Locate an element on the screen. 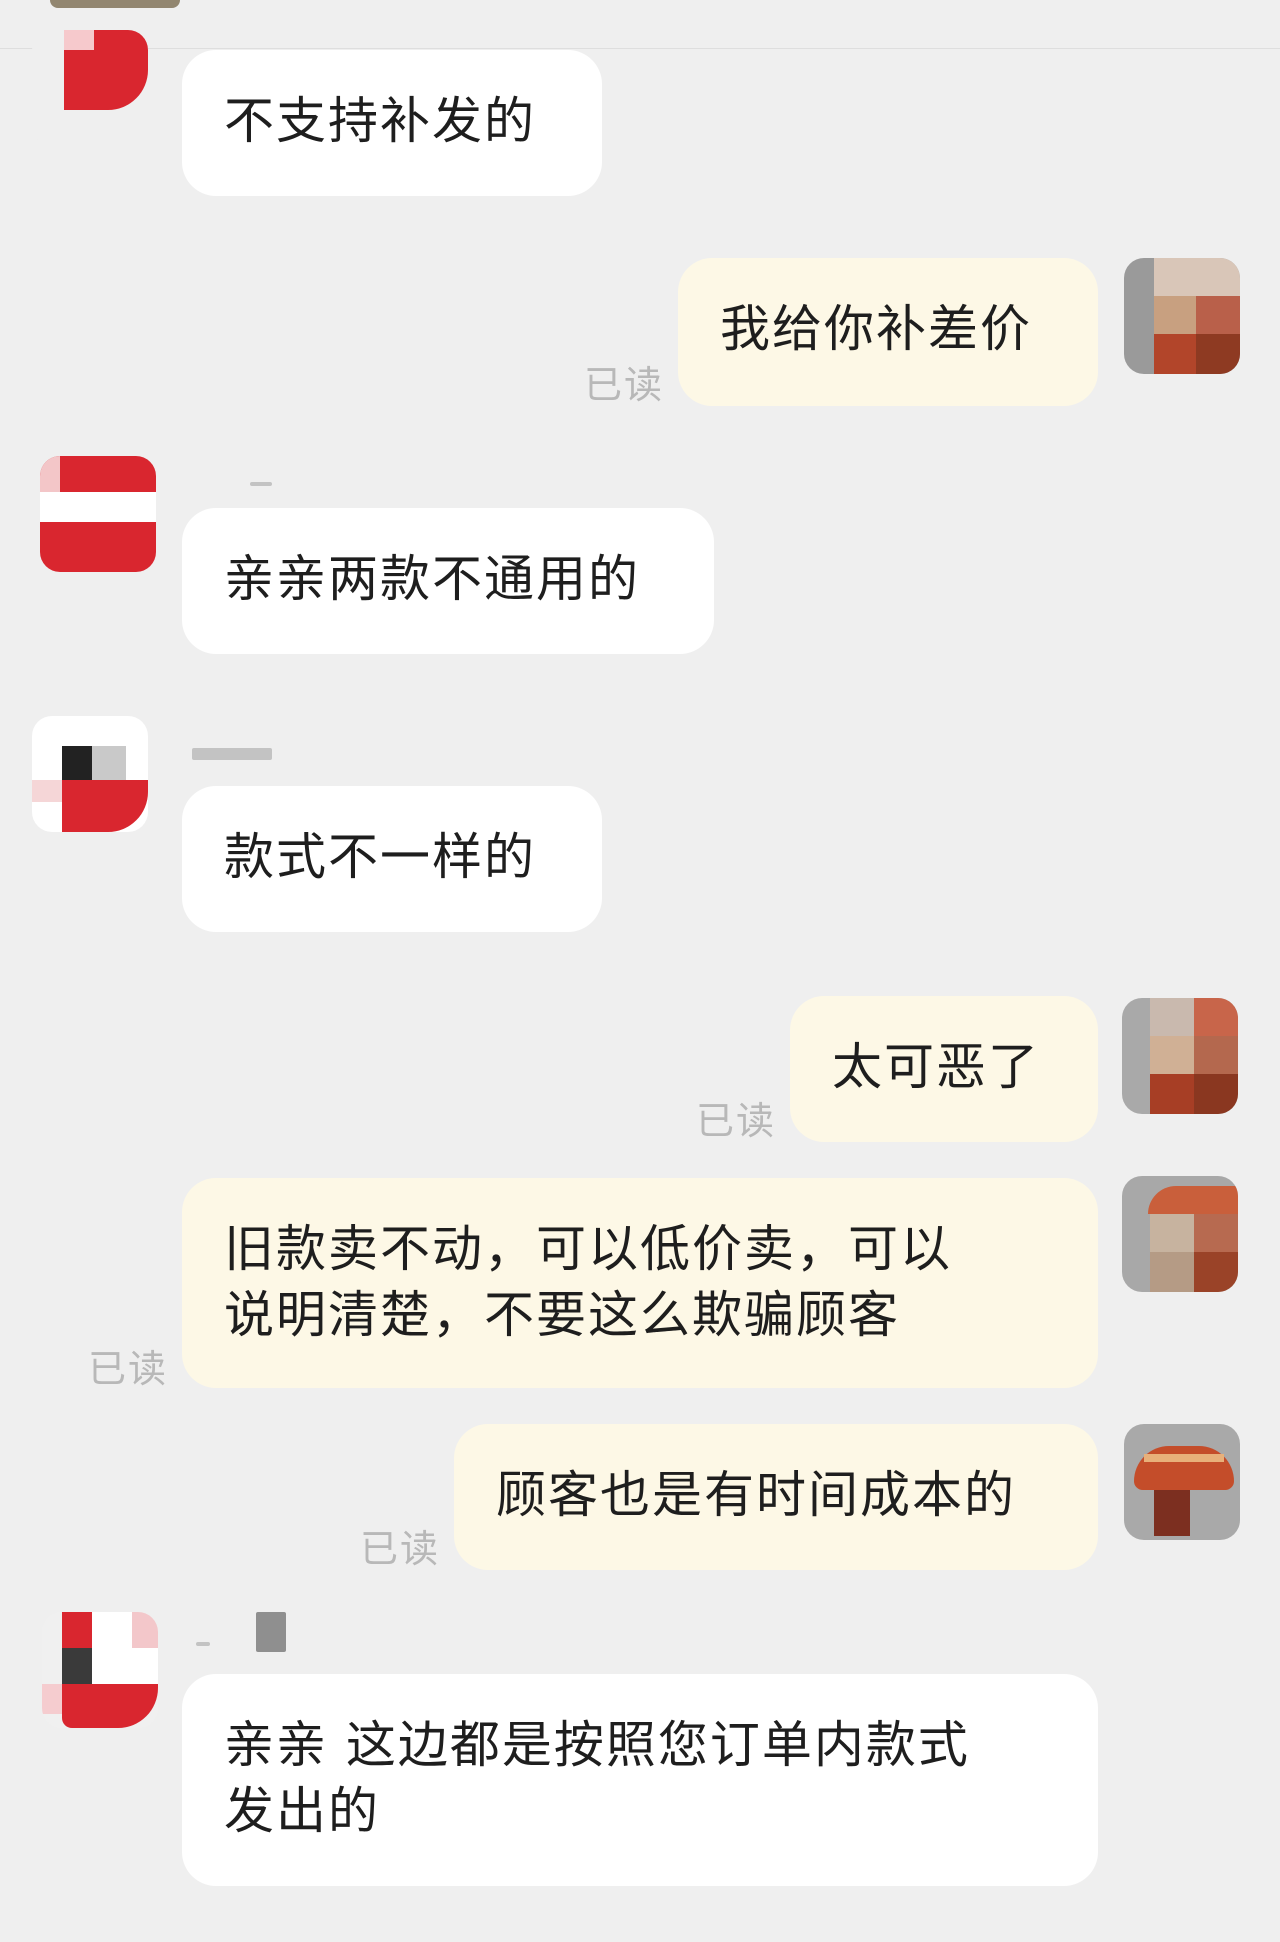  message-bubble: 顾客也是有时间成本的 is located at coordinates (776, 1497).